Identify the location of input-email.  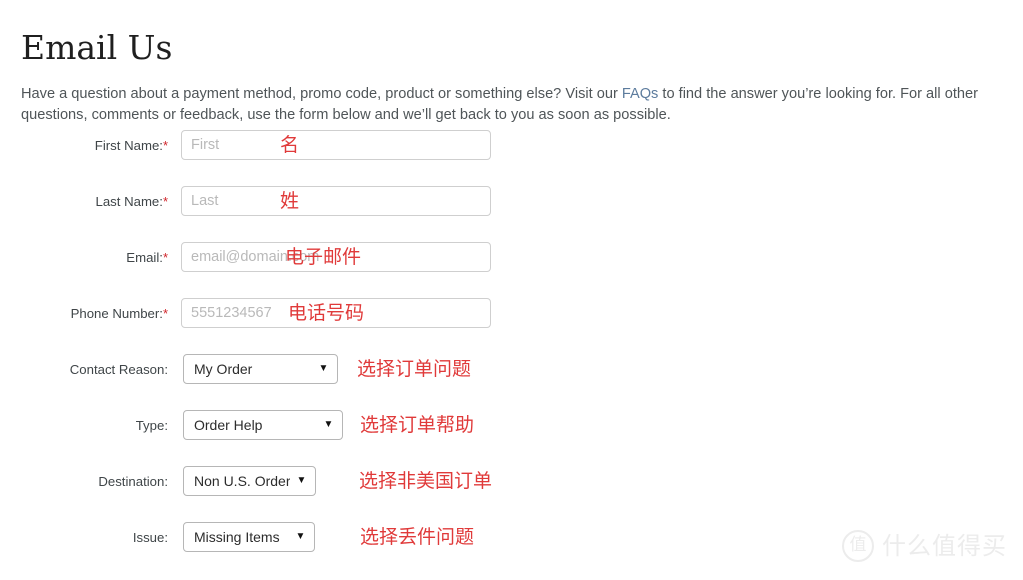
(336, 257).